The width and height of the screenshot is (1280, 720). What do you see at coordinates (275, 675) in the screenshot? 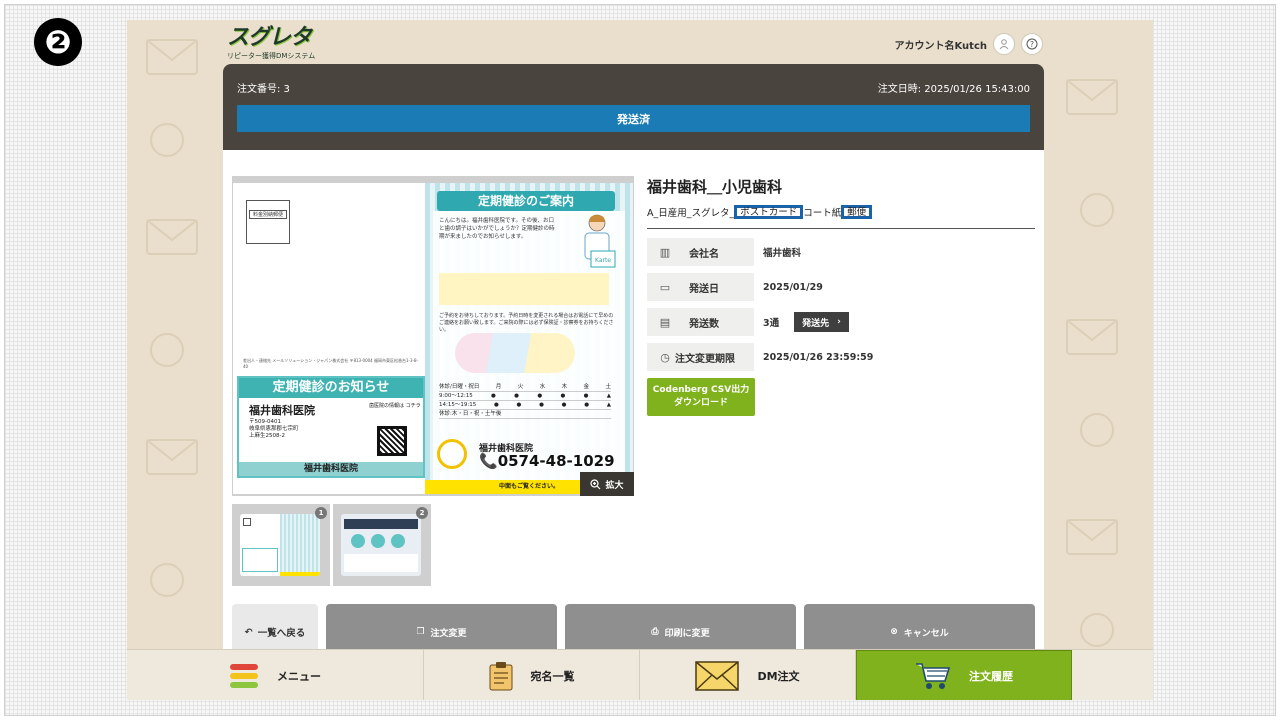
I see `nav-menu: メニュー` at bounding box center [275, 675].